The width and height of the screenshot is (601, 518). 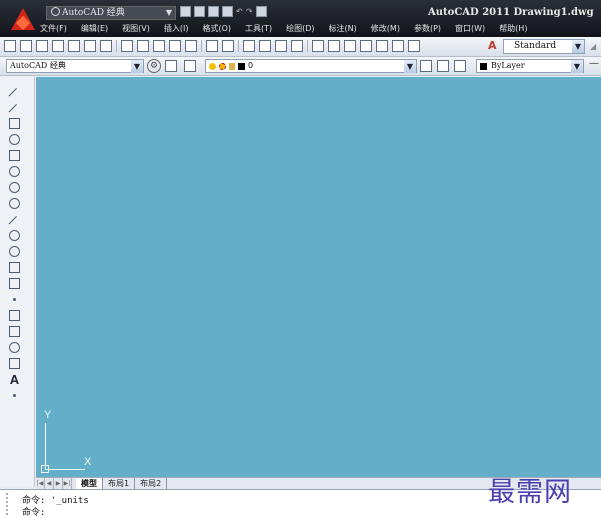 I want to click on block-editor-icon, so click(x=191, y=46).